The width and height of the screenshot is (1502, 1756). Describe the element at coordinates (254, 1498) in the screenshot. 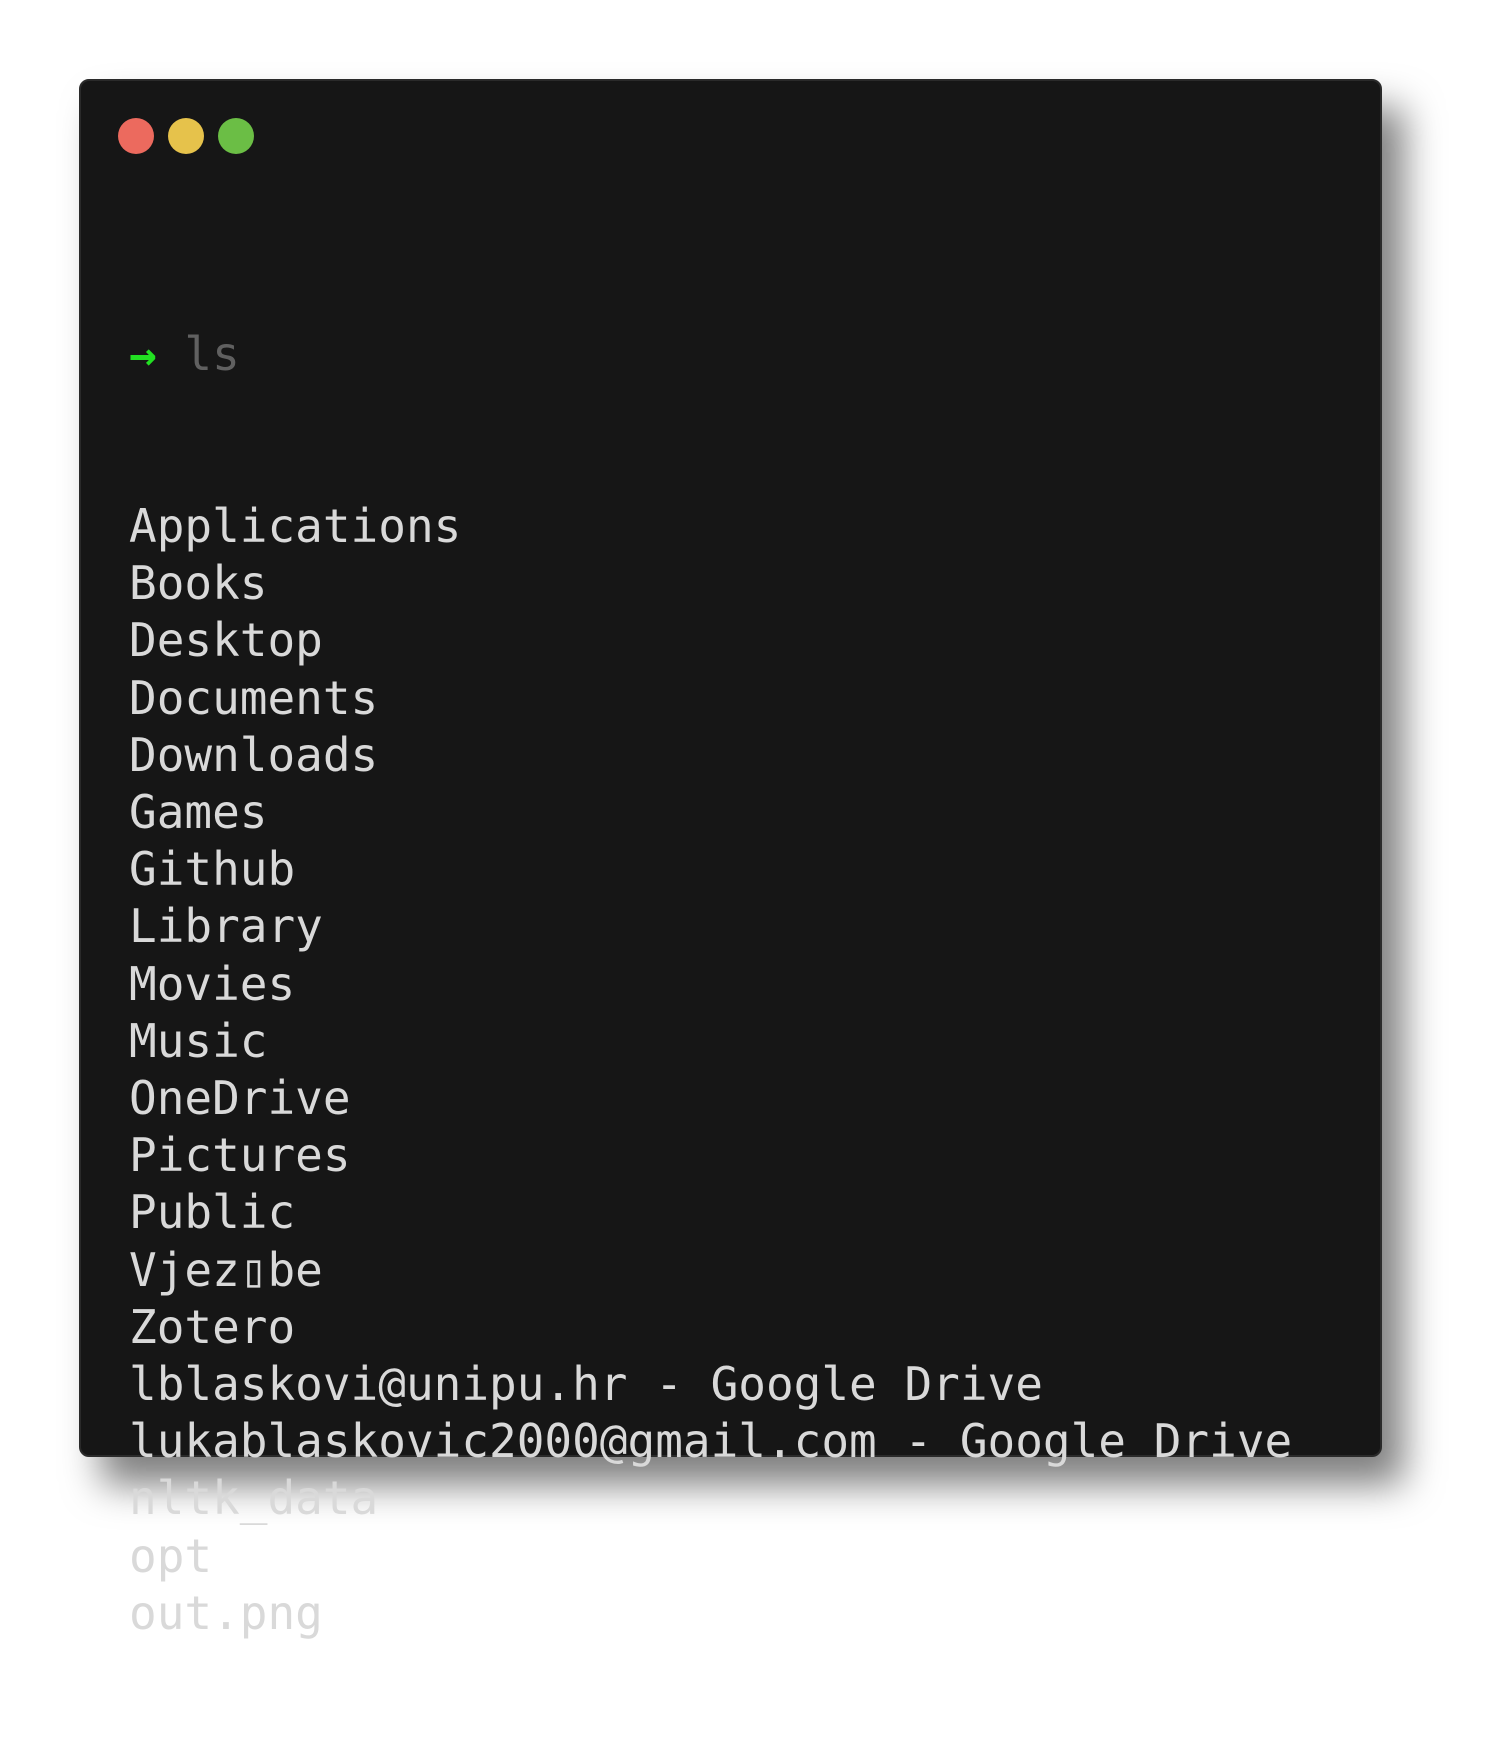

I see `ls-entry: nltk_data` at that location.